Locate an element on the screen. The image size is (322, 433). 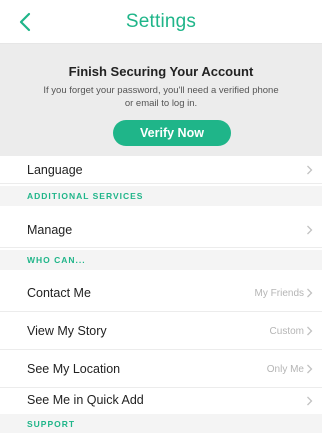
row-label: Manage is located at coordinates (50, 230).